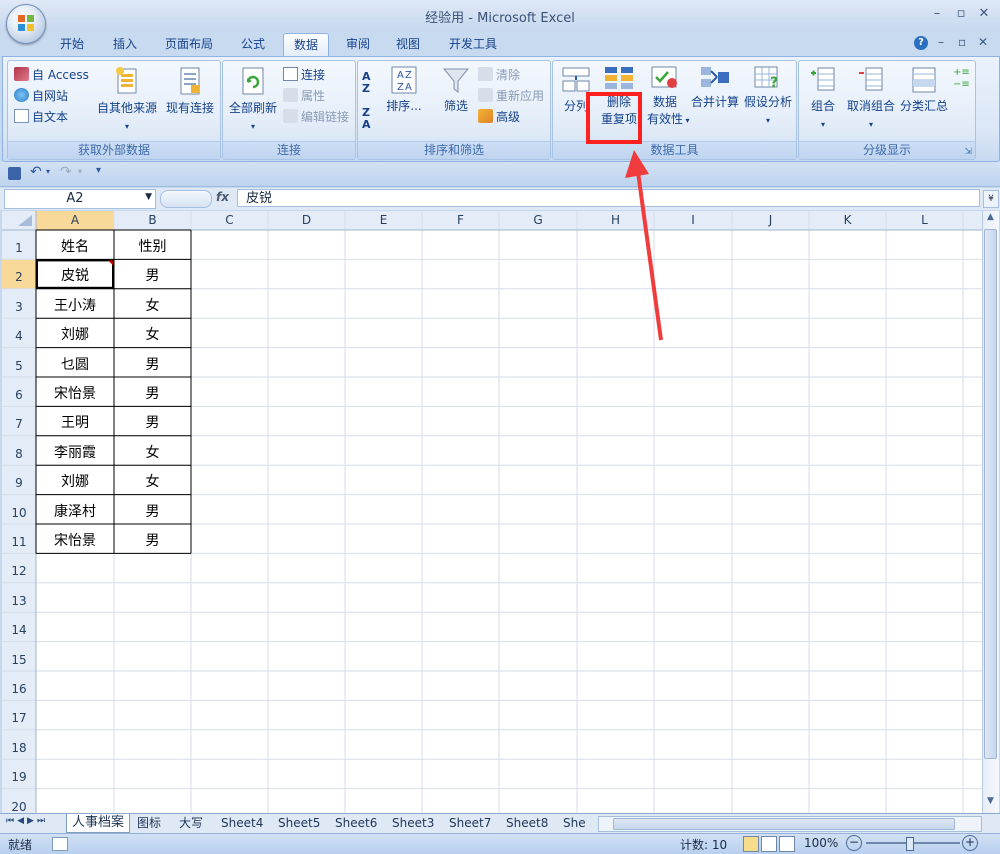 The height and width of the screenshot is (854, 1000). Describe the element at coordinates (941, 42) in the screenshot. I see `ribbon-minimize-icon: –` at that location.